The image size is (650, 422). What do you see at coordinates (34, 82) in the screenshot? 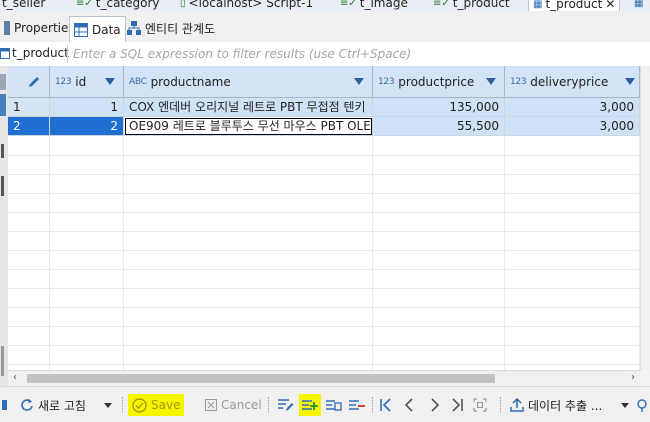
I see `edit-pencil-icon` at bounding box center [34, 82].